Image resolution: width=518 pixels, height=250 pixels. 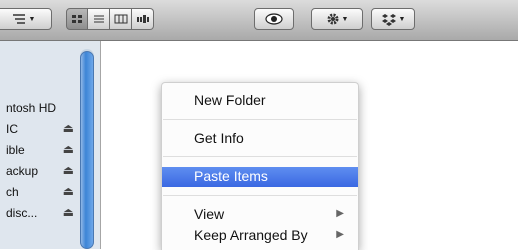 I want to click on sidebar-item-volume-ic: IC ⏏, so click(x=39, y=130).